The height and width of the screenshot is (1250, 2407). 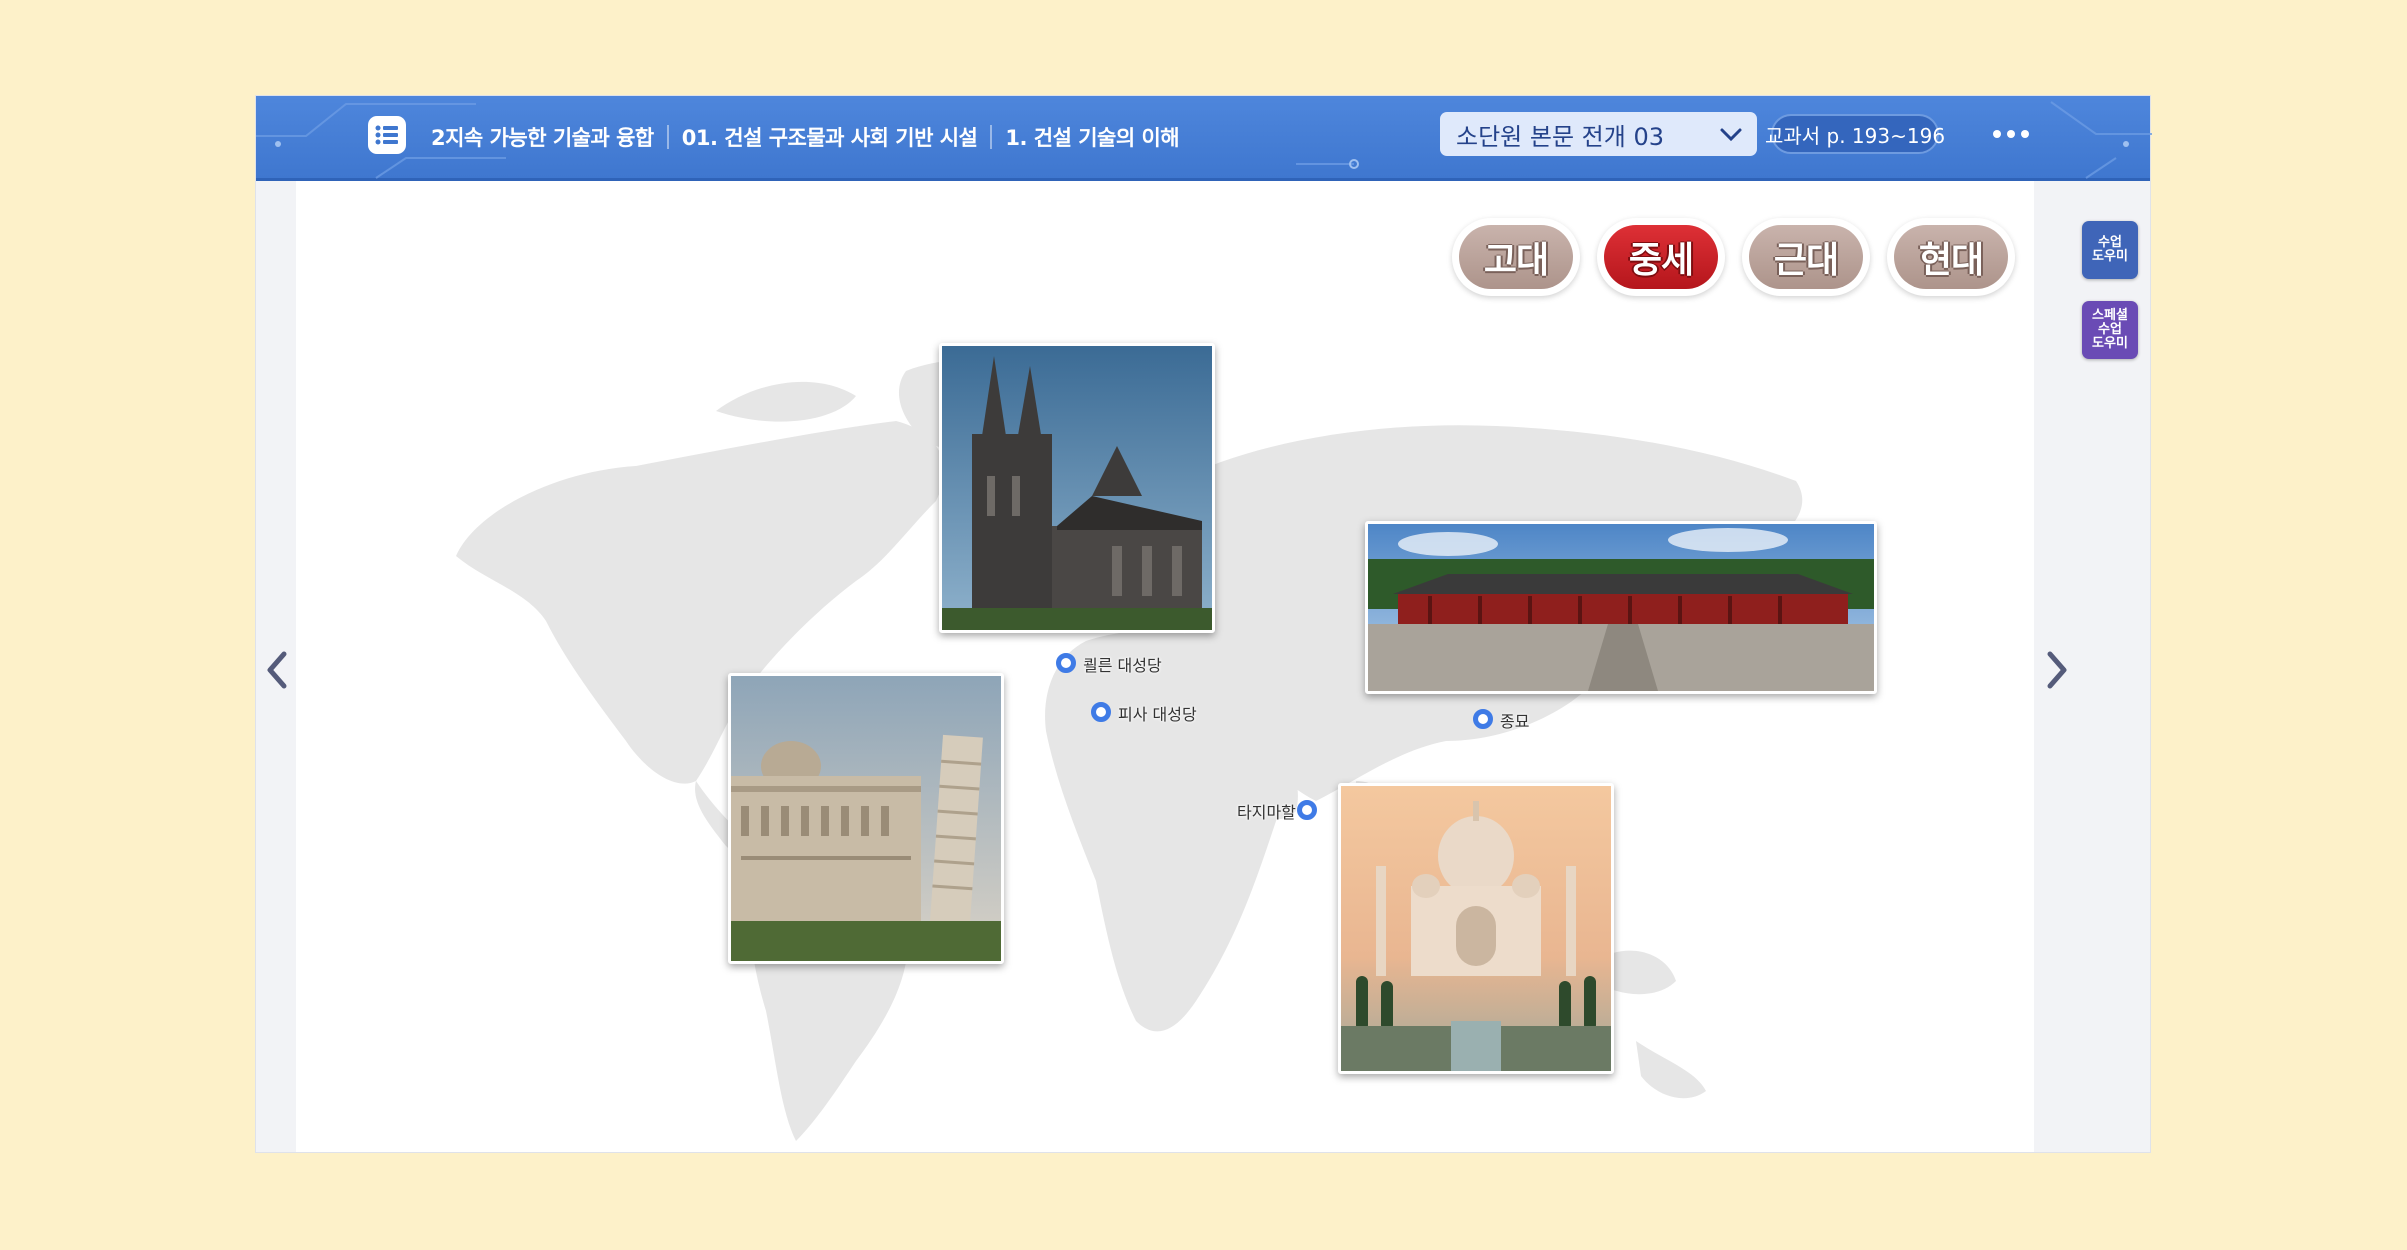 I want to click on jongmyo-shrine-image, so click(x=1621, y=607).